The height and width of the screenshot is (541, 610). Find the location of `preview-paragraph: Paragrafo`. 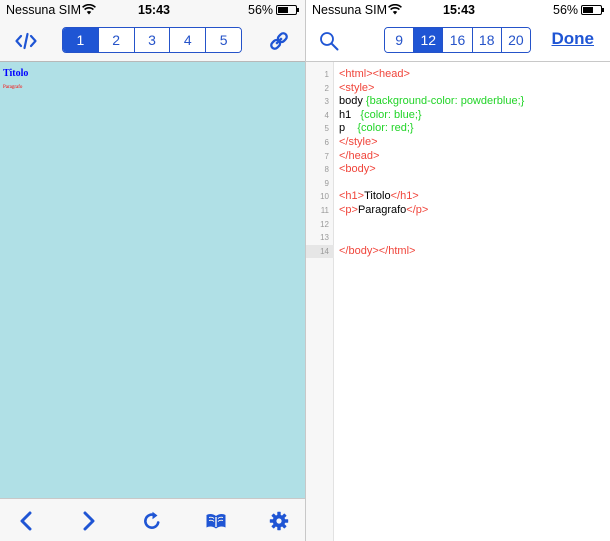

preview-paragraph: Paragrafo is located at coordinates (13, 87).